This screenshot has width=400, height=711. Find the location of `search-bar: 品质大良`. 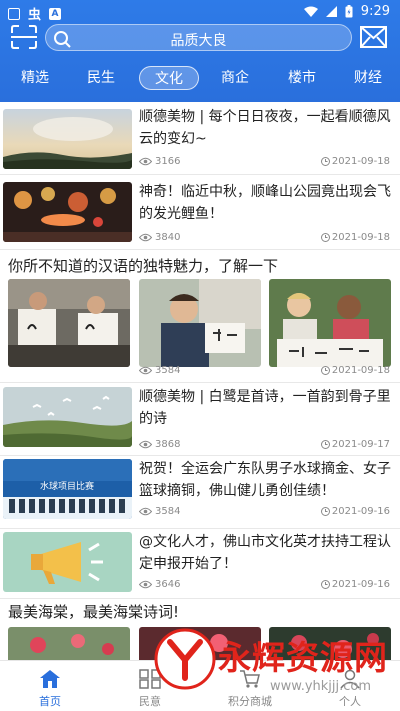

search-bar: 品质大良 is located at coordinates (198, 37).